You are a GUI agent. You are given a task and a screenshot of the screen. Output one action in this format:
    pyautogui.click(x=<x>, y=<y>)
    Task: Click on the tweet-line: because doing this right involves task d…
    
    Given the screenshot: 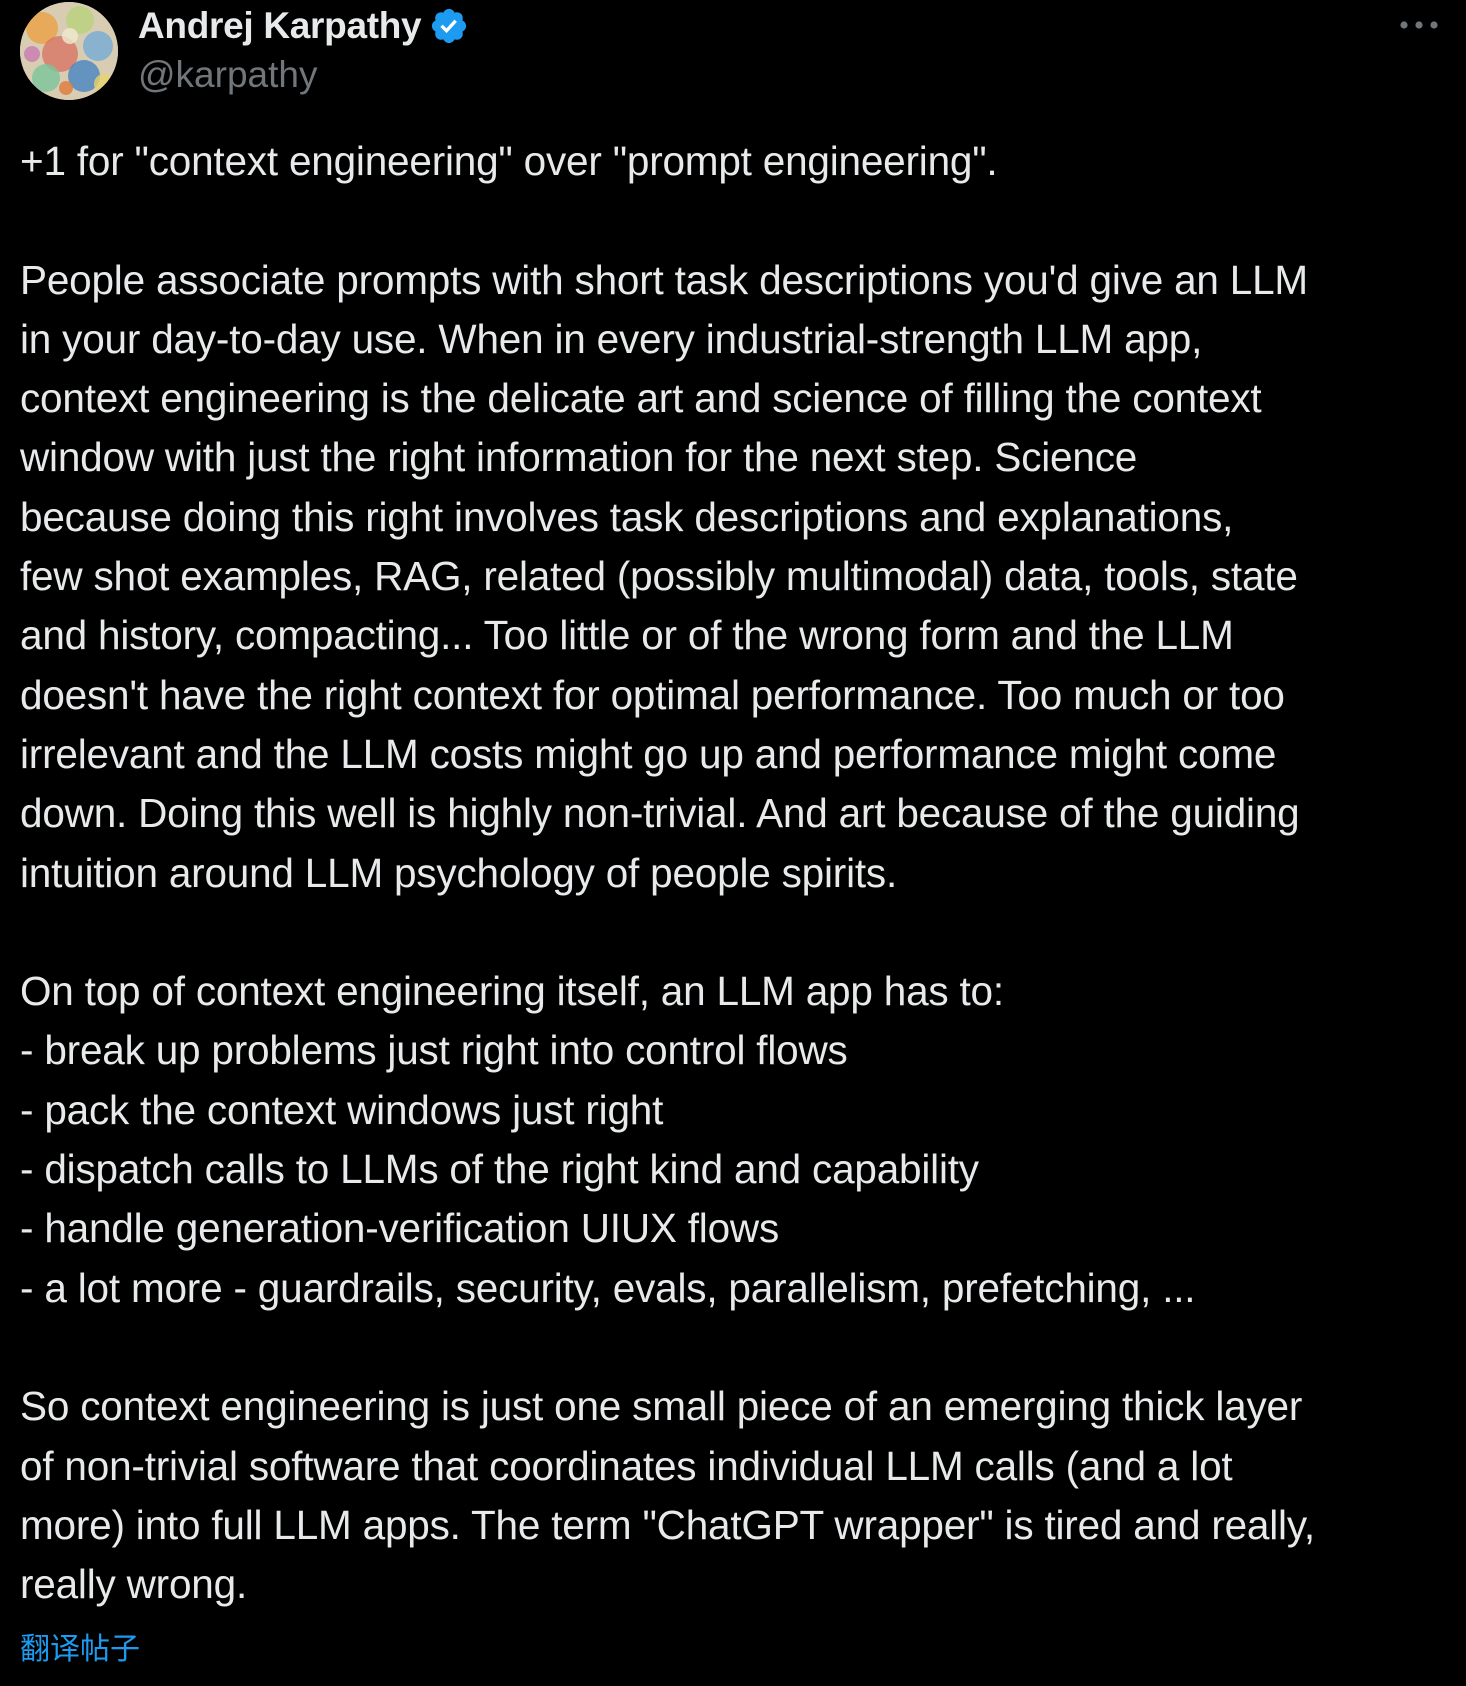 What is the action you would take?
    pyautogui.click(x=627, y=516)
    